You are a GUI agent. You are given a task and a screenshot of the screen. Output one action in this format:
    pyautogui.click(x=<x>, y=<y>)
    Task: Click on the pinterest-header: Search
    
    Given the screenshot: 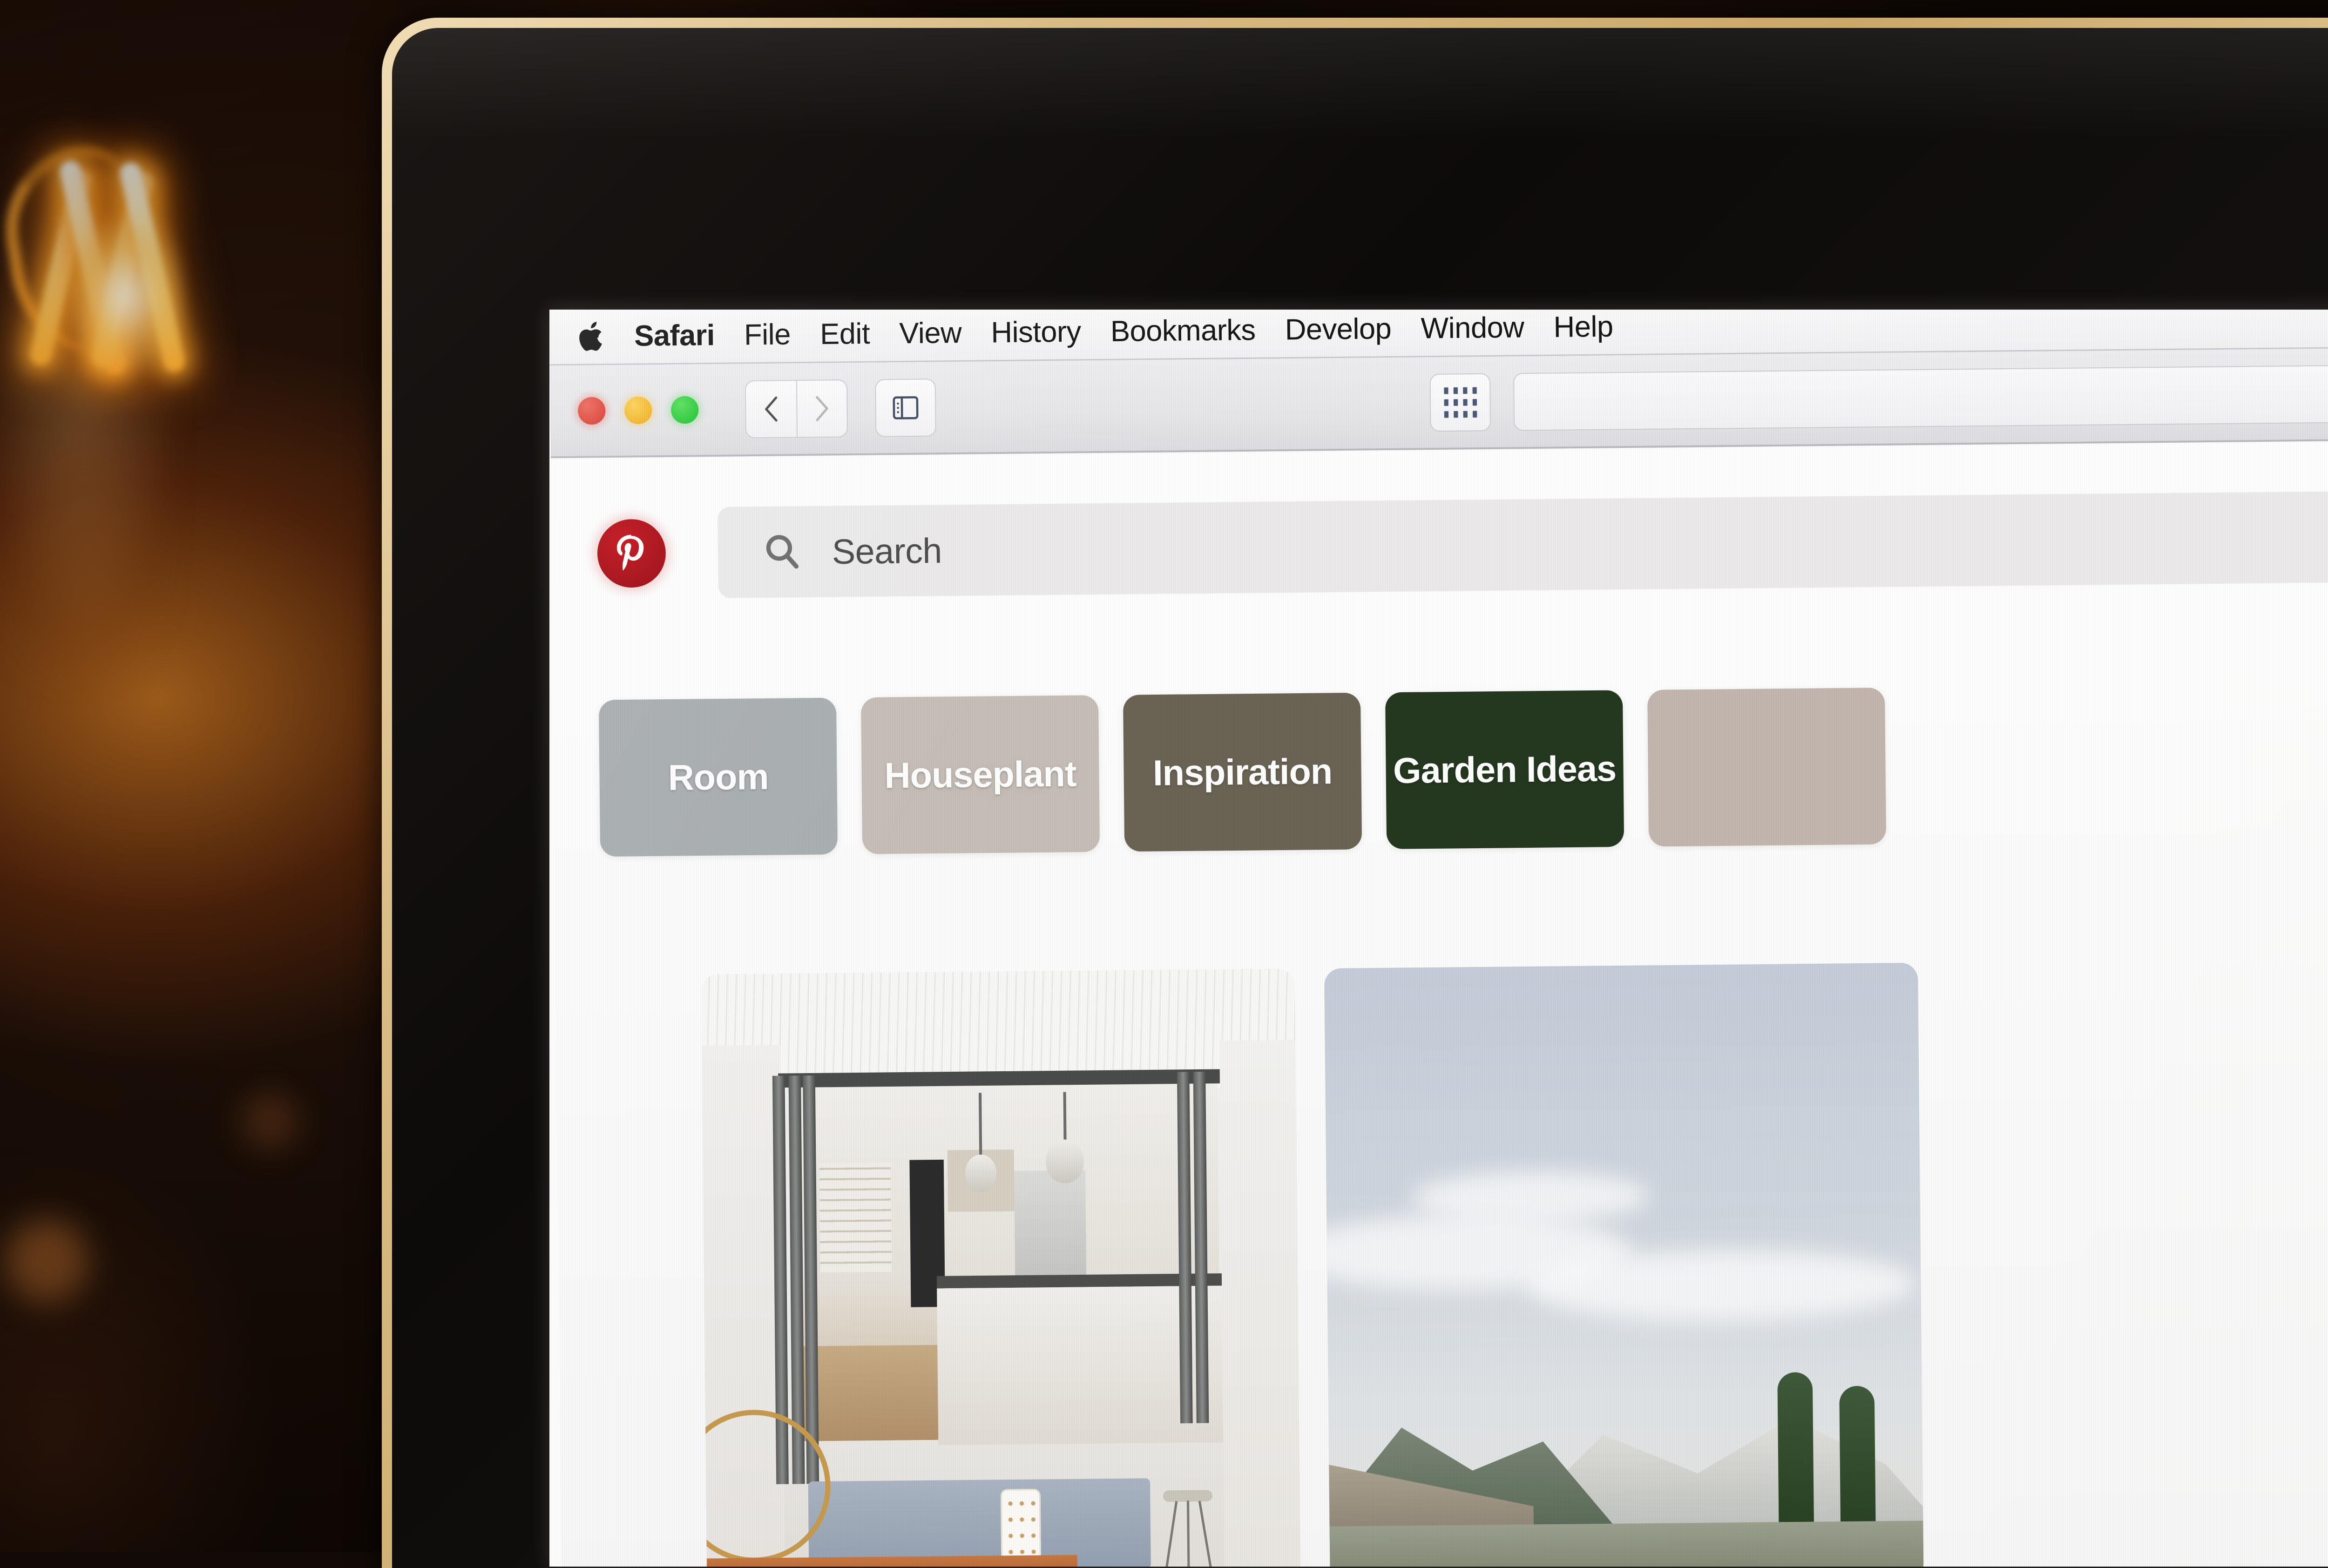 What is the action you would take?
    pyautogui.click(x=1439, y=521)
    